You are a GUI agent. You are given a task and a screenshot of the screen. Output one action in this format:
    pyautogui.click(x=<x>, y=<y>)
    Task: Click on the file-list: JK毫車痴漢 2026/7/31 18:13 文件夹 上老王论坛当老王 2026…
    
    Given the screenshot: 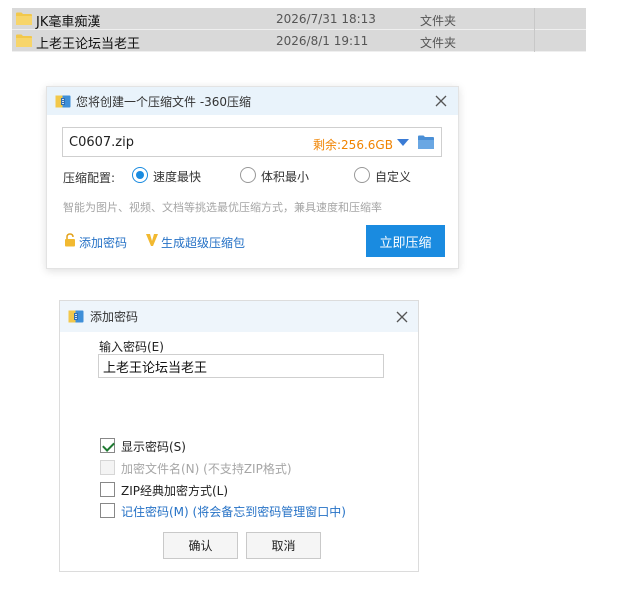 What is the action you would take?
    pyautogui.click(x=299, y=30)
    